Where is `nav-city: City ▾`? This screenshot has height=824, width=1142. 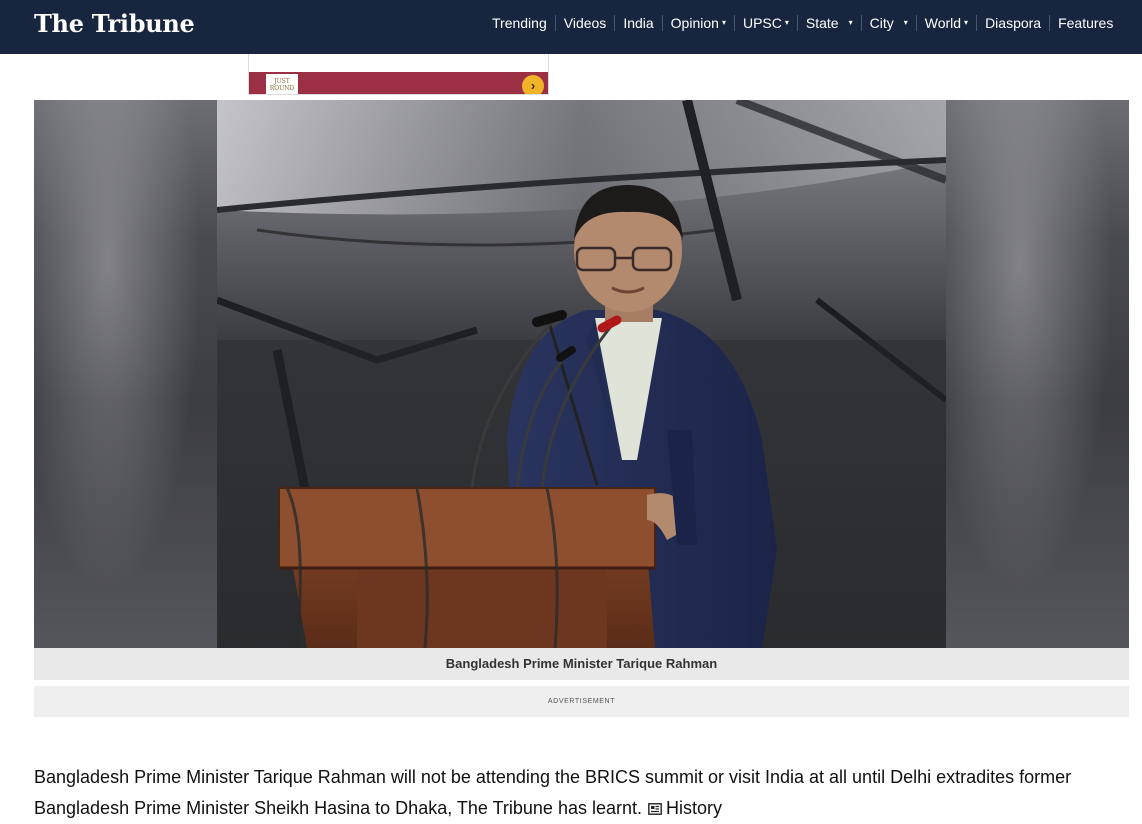 nav-city: City ▾ is located at coordinates (888, 23).